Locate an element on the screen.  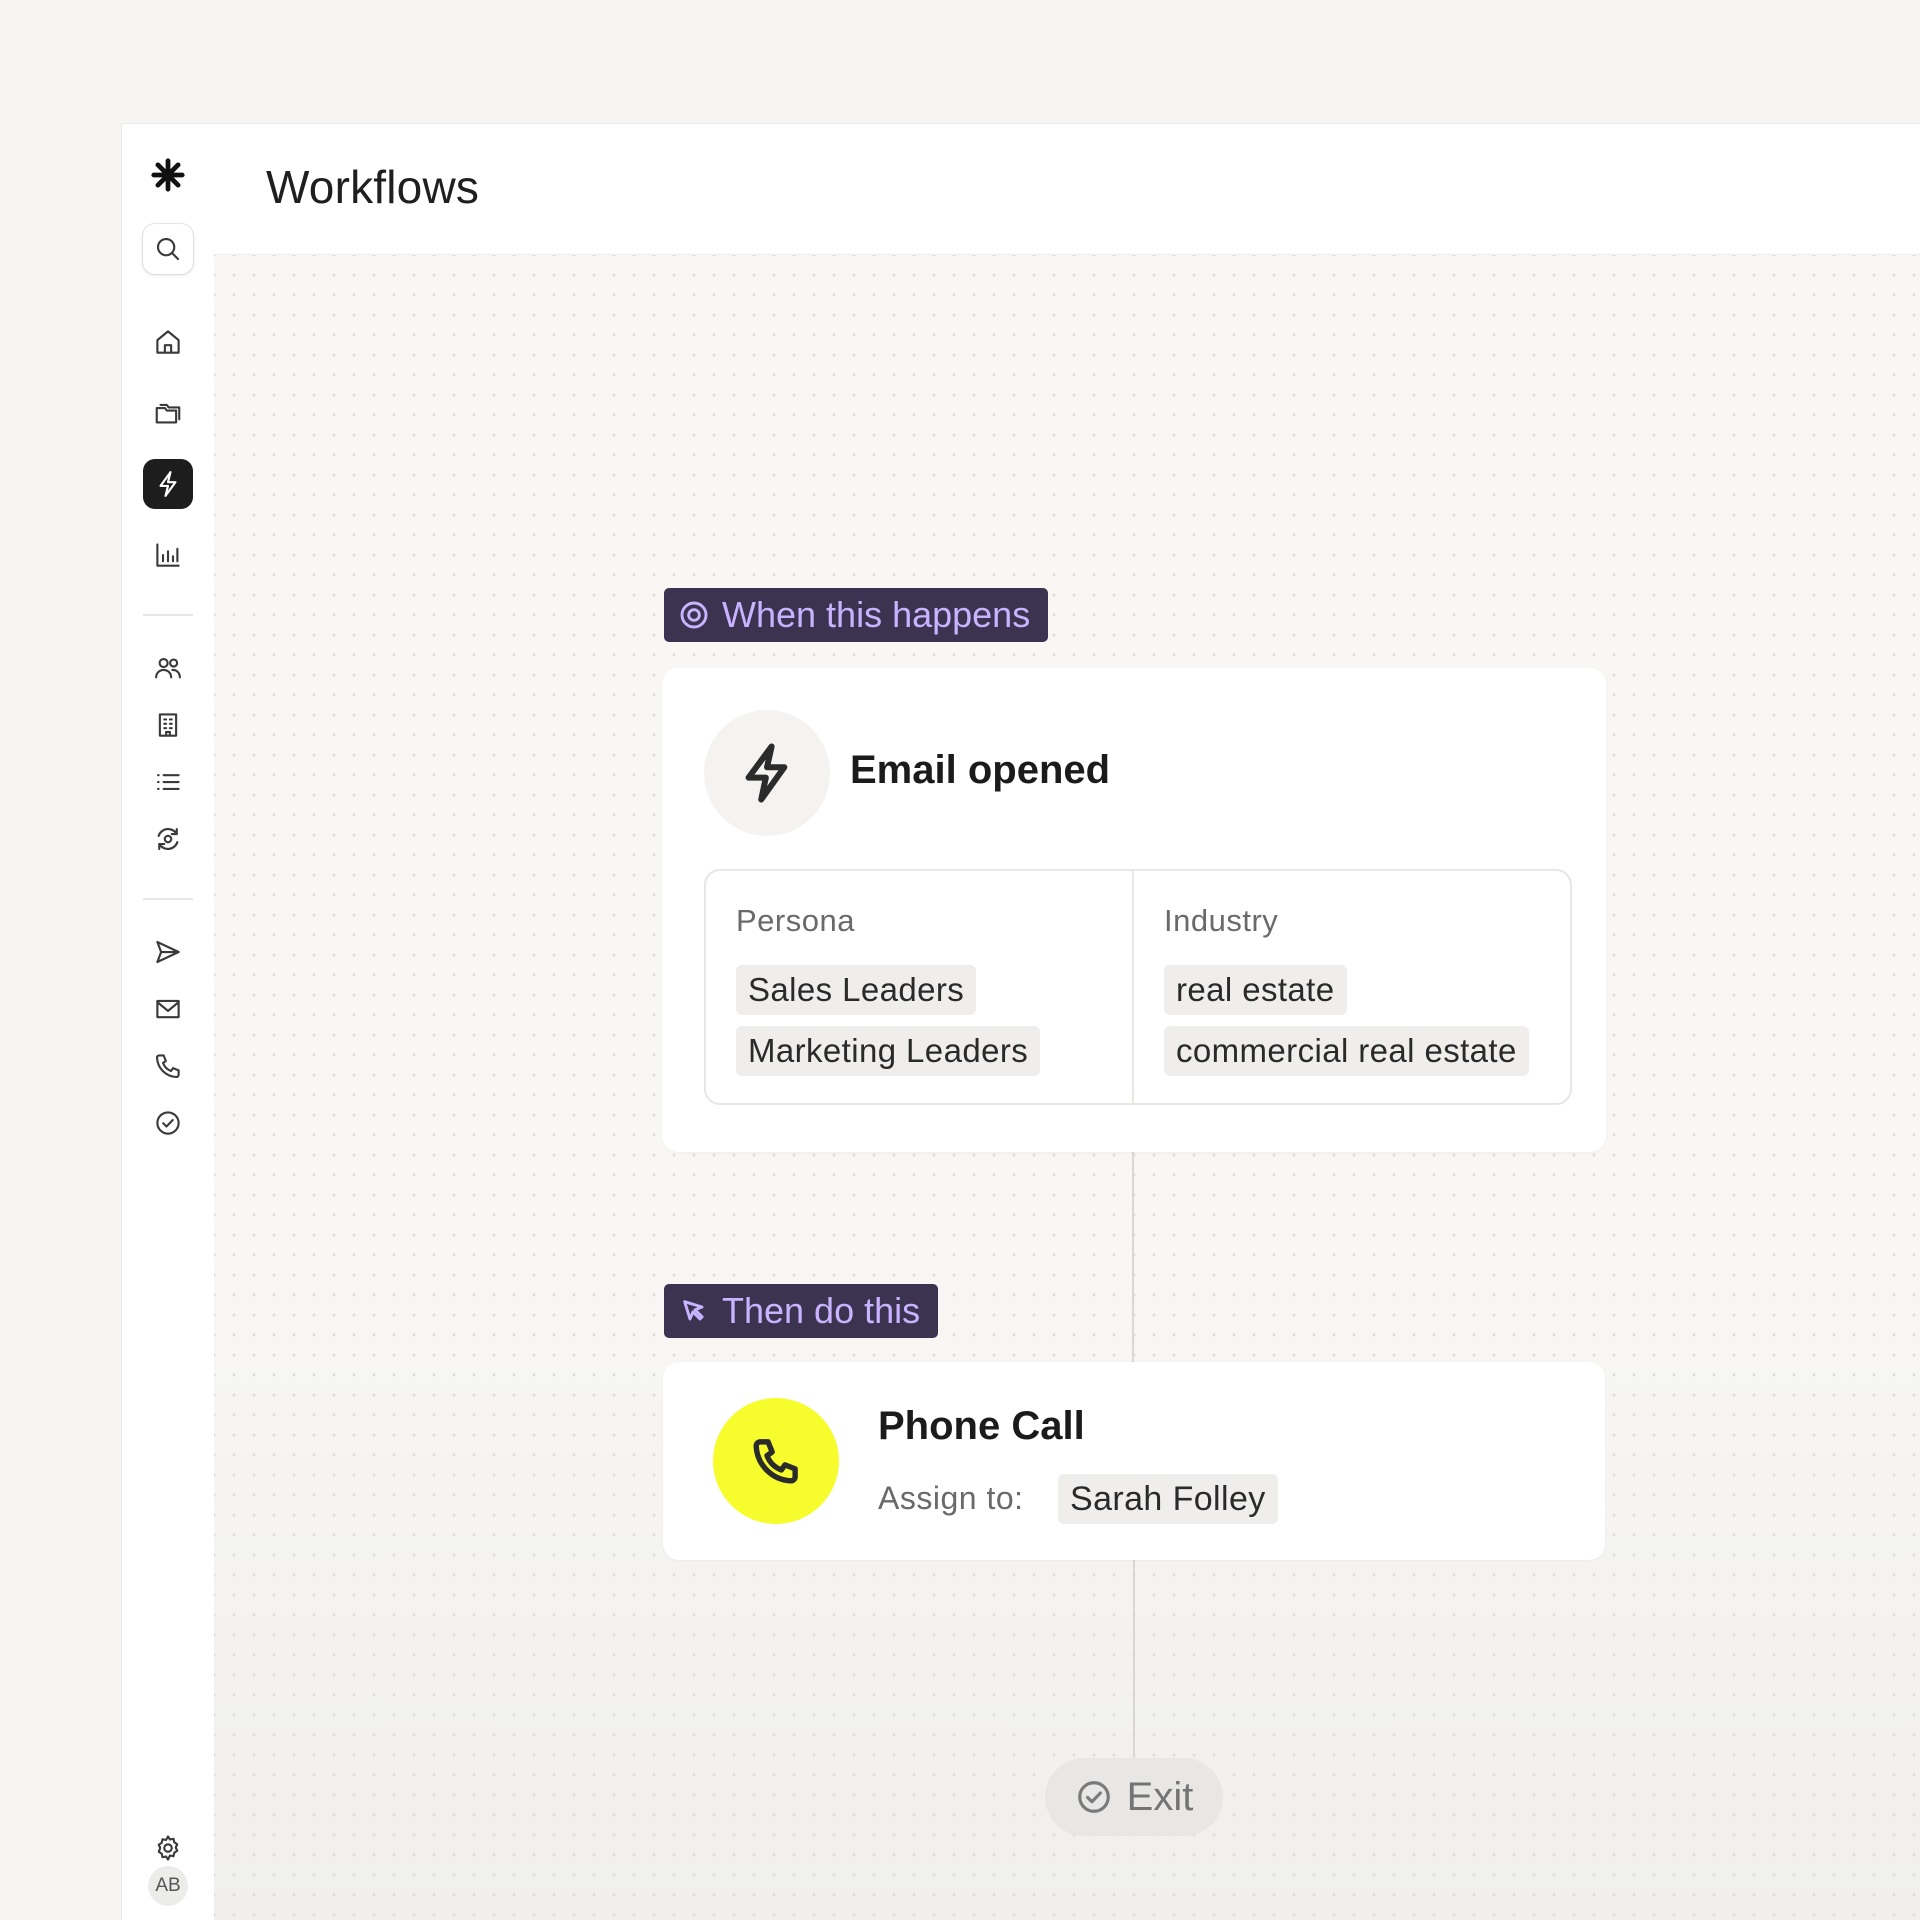
sidebar-item-emails is located at coordinates (168, 1009).